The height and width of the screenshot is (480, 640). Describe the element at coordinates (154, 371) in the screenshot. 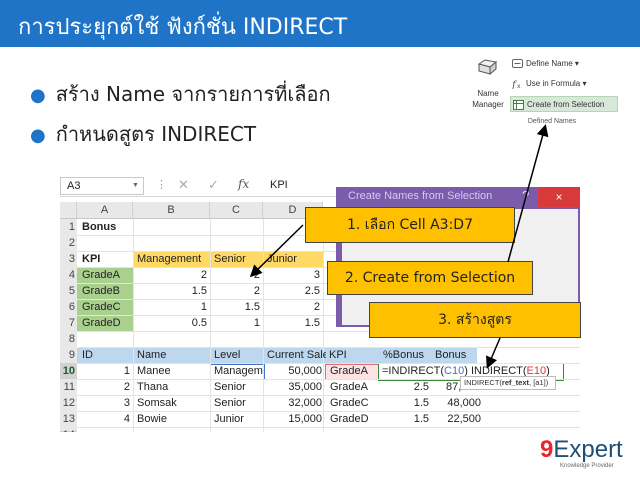

I see `cell-b10: Manee` at that location.